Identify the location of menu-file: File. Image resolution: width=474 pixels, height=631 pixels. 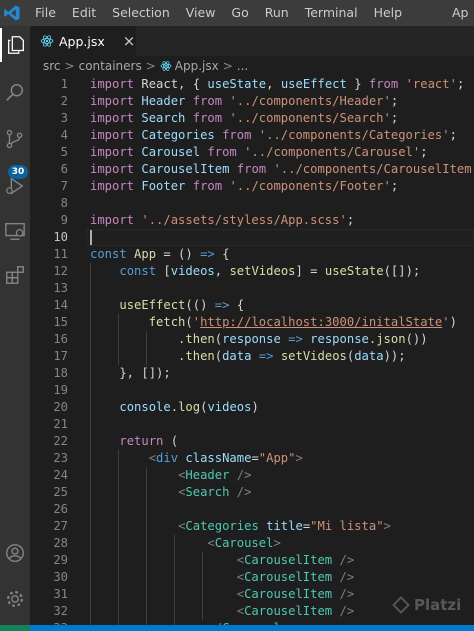
(45, 13).